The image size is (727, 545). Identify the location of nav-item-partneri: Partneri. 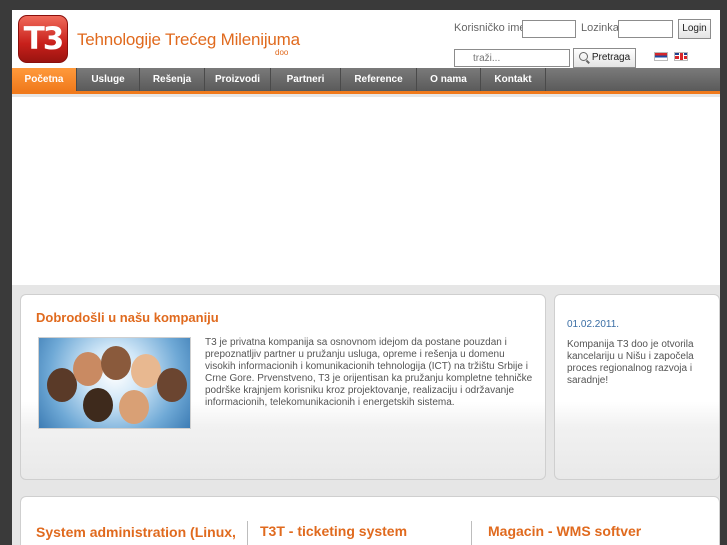
(306, 79).